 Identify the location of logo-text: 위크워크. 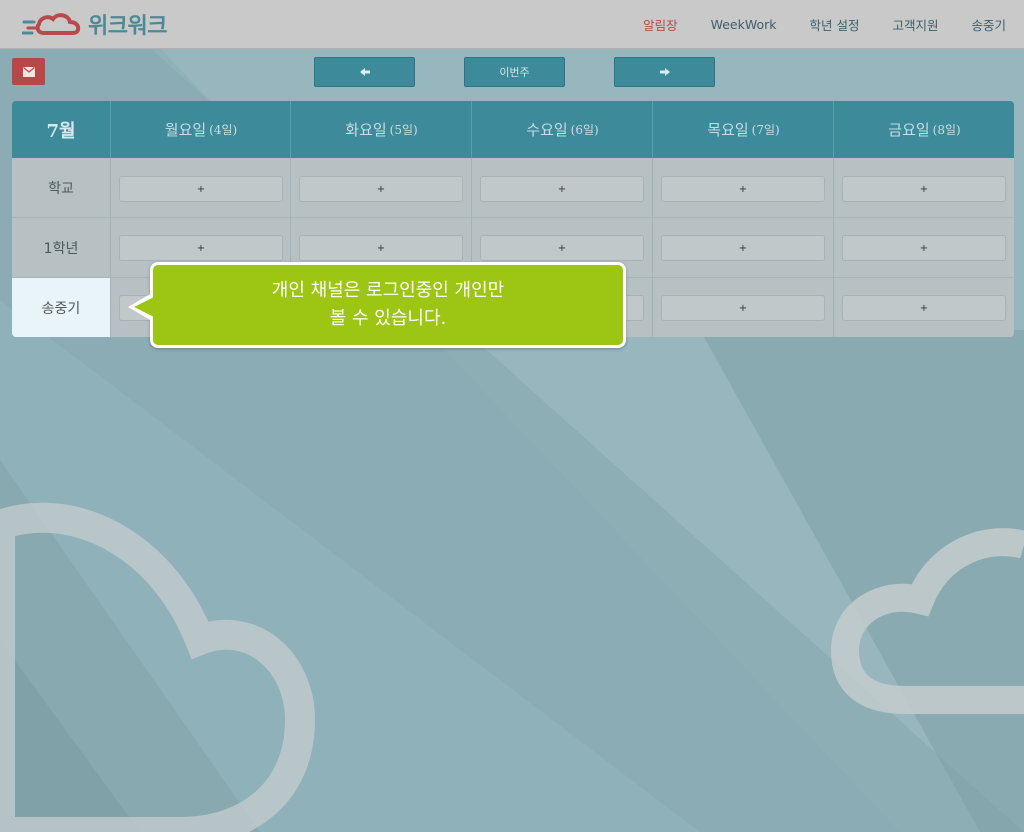
(127, 26).